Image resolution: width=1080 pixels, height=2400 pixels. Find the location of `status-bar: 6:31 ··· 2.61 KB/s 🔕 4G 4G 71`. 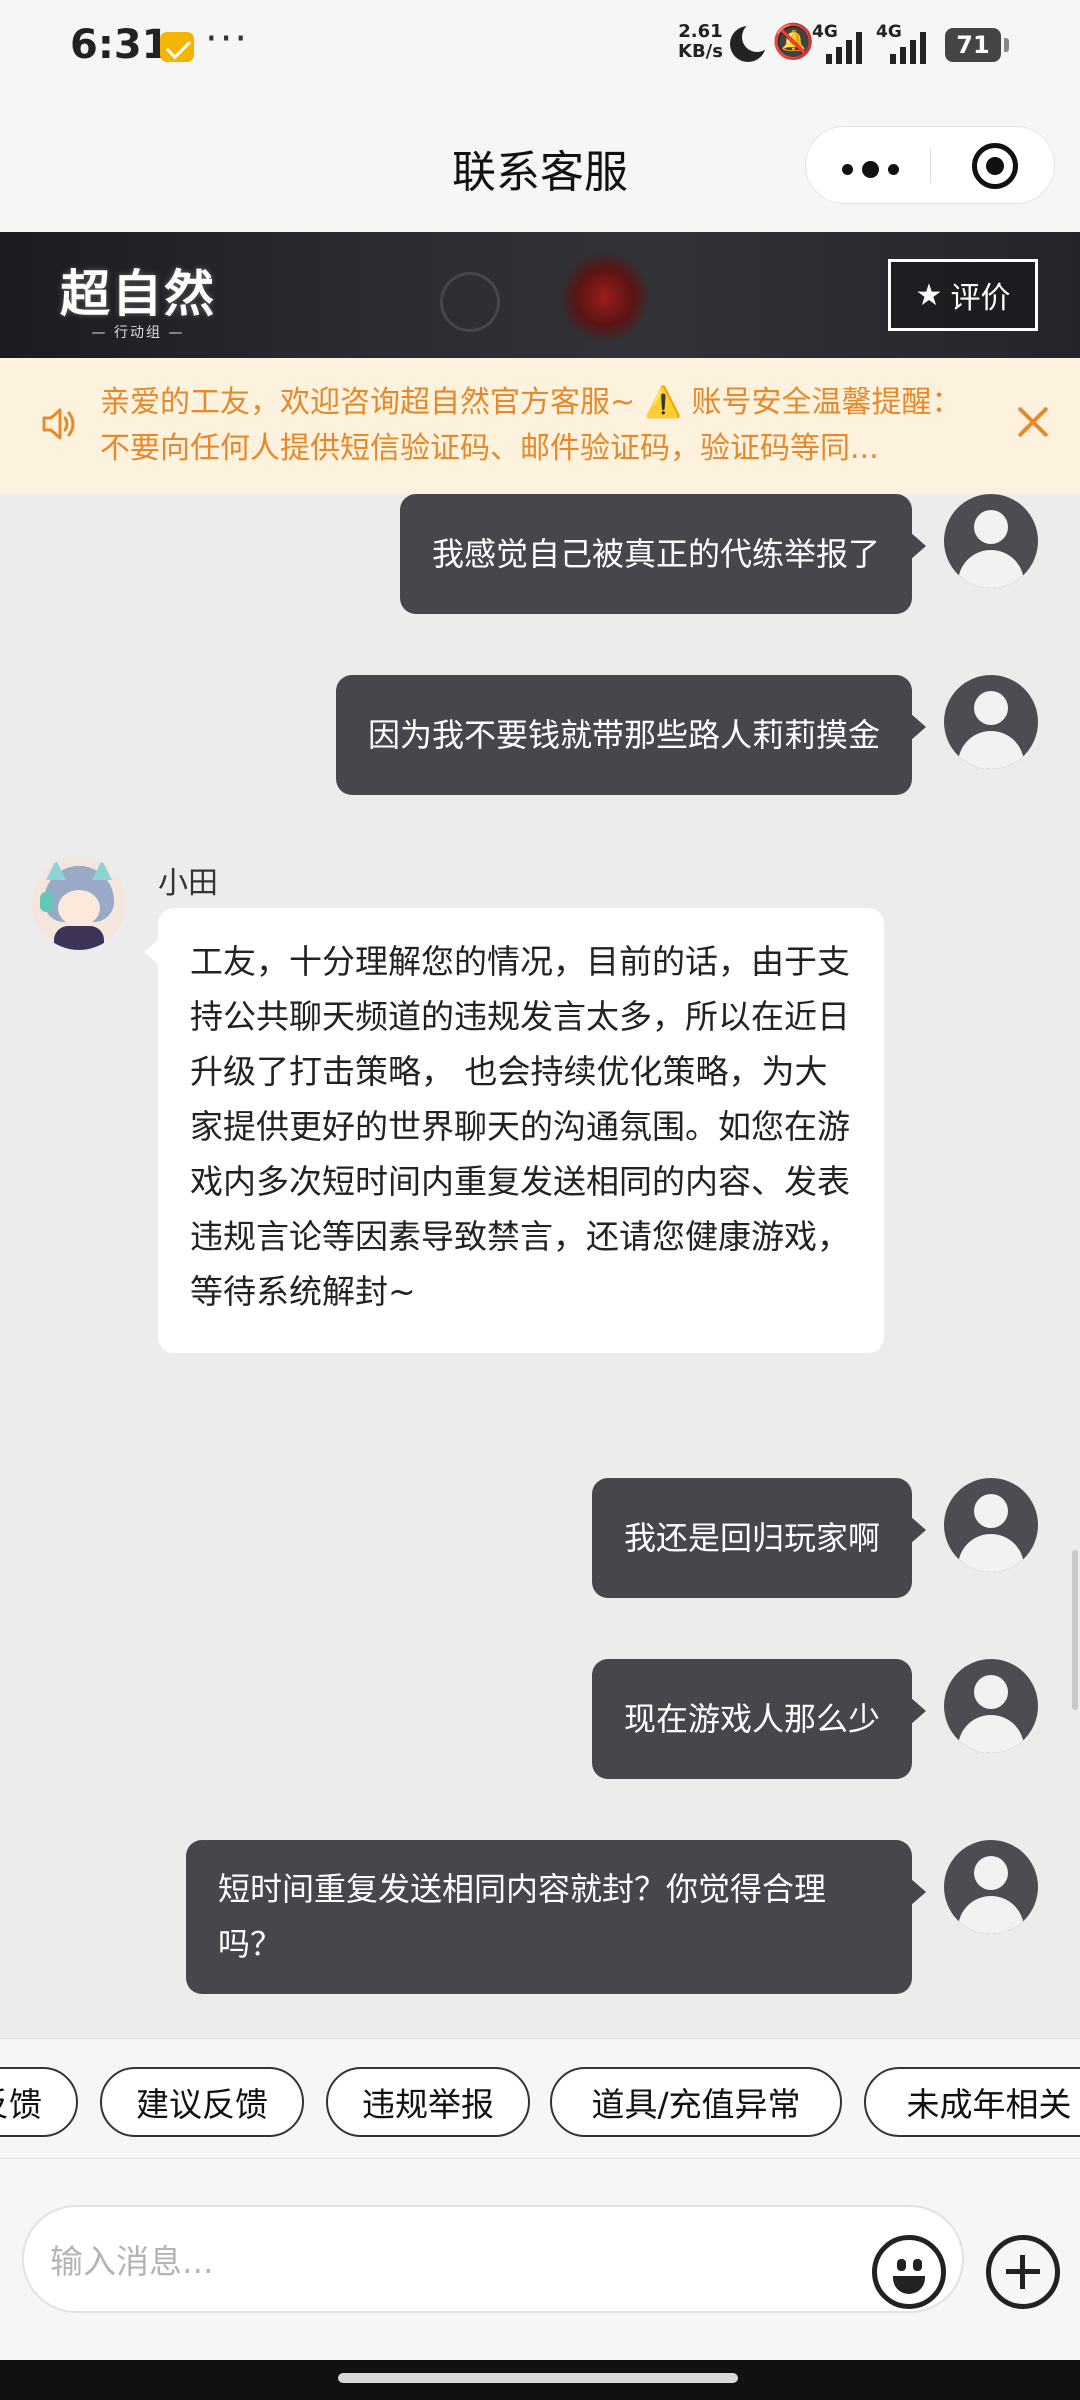

status-bar: 6:31 ··· 2.61 KB/s 🔕 4G 4G 71 is located at coordinates (540, 48).